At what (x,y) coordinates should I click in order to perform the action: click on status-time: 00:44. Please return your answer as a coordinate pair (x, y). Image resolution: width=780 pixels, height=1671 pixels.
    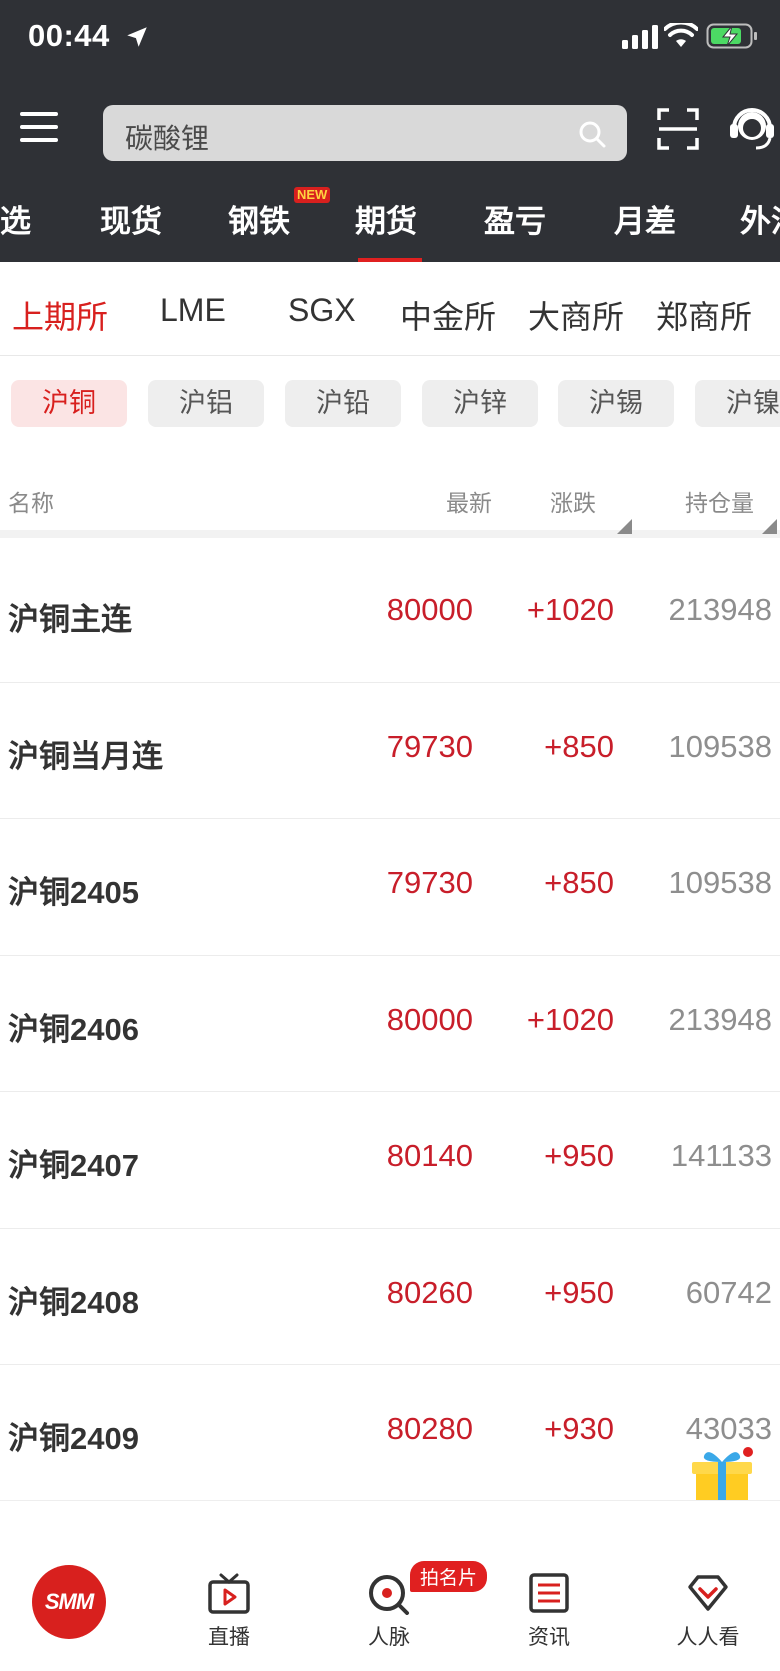
    Looking at the image, I should click on (69, 35).